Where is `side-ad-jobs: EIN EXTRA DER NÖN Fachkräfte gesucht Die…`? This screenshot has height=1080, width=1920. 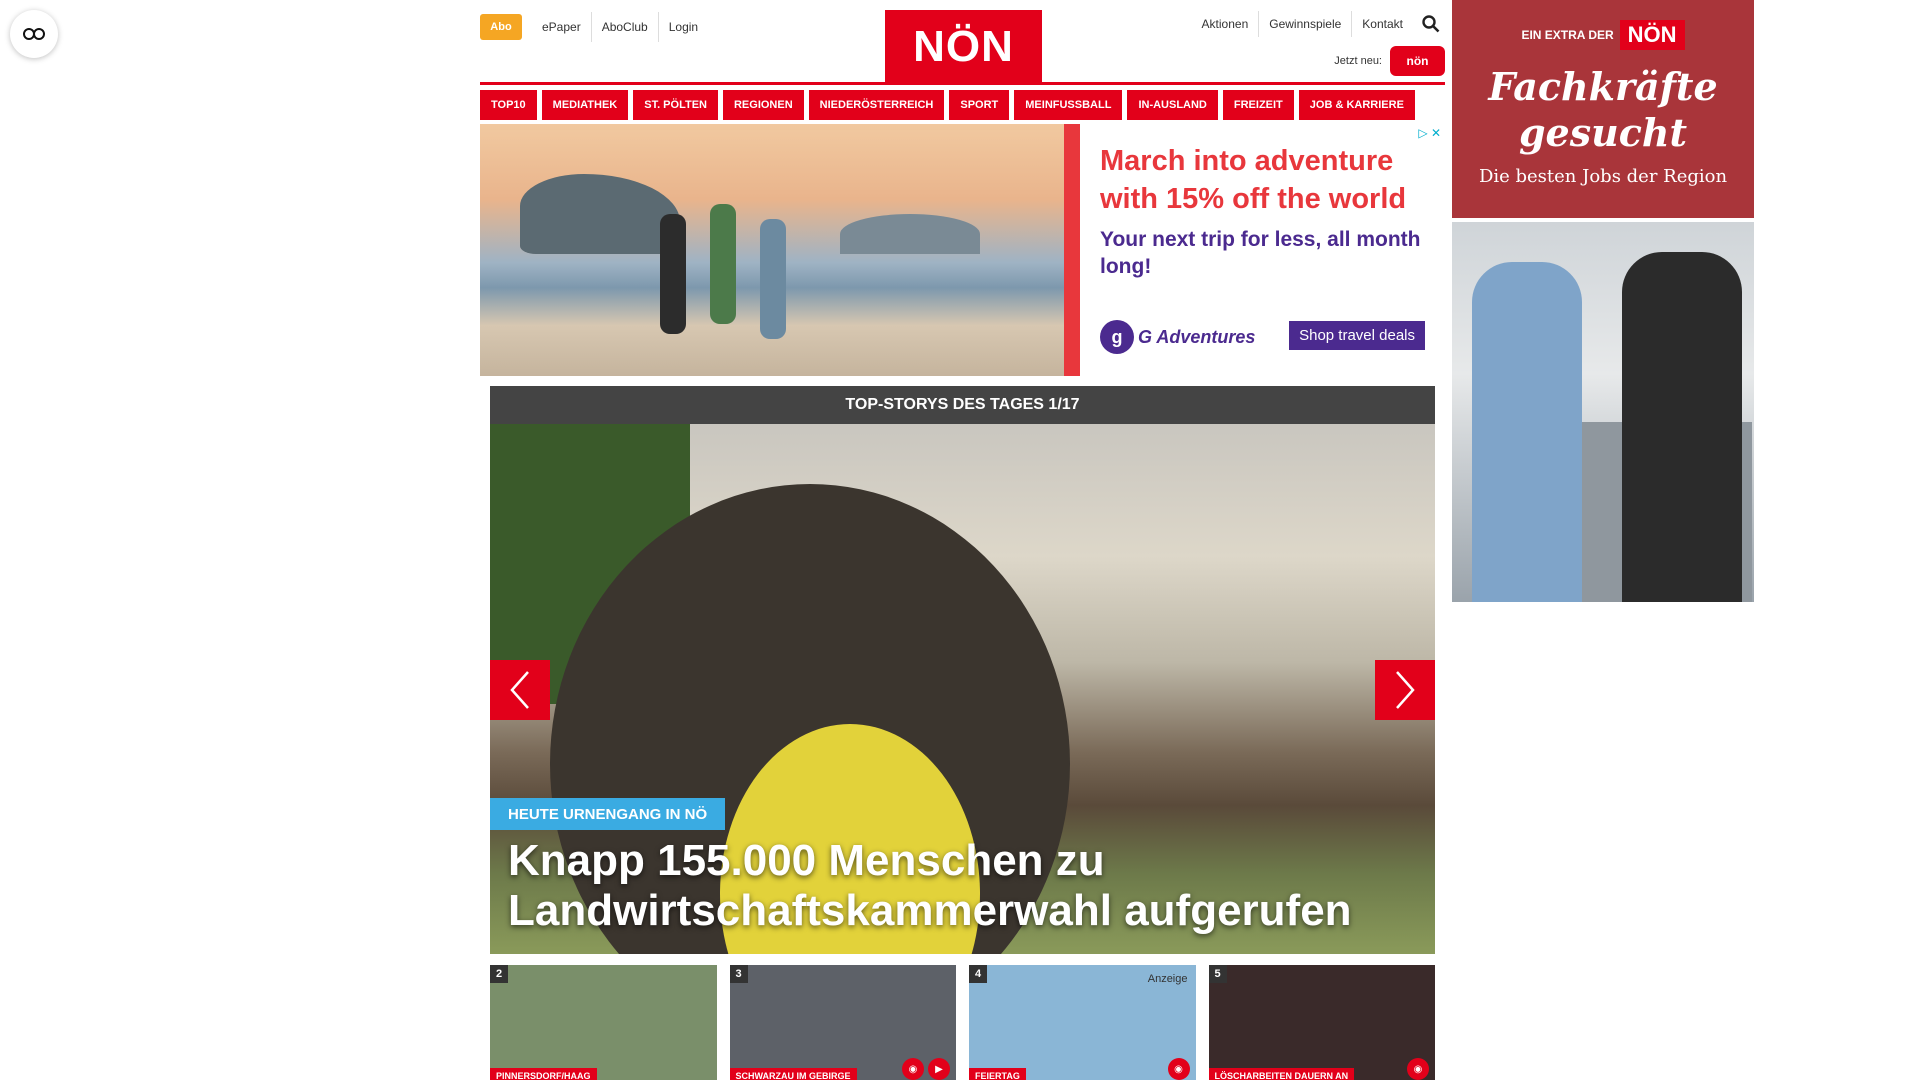 side-ad-jobs: EIN EXTRA DER NÖN Fachkräfte gesucht Die… is located at coordinates (1603, 109).